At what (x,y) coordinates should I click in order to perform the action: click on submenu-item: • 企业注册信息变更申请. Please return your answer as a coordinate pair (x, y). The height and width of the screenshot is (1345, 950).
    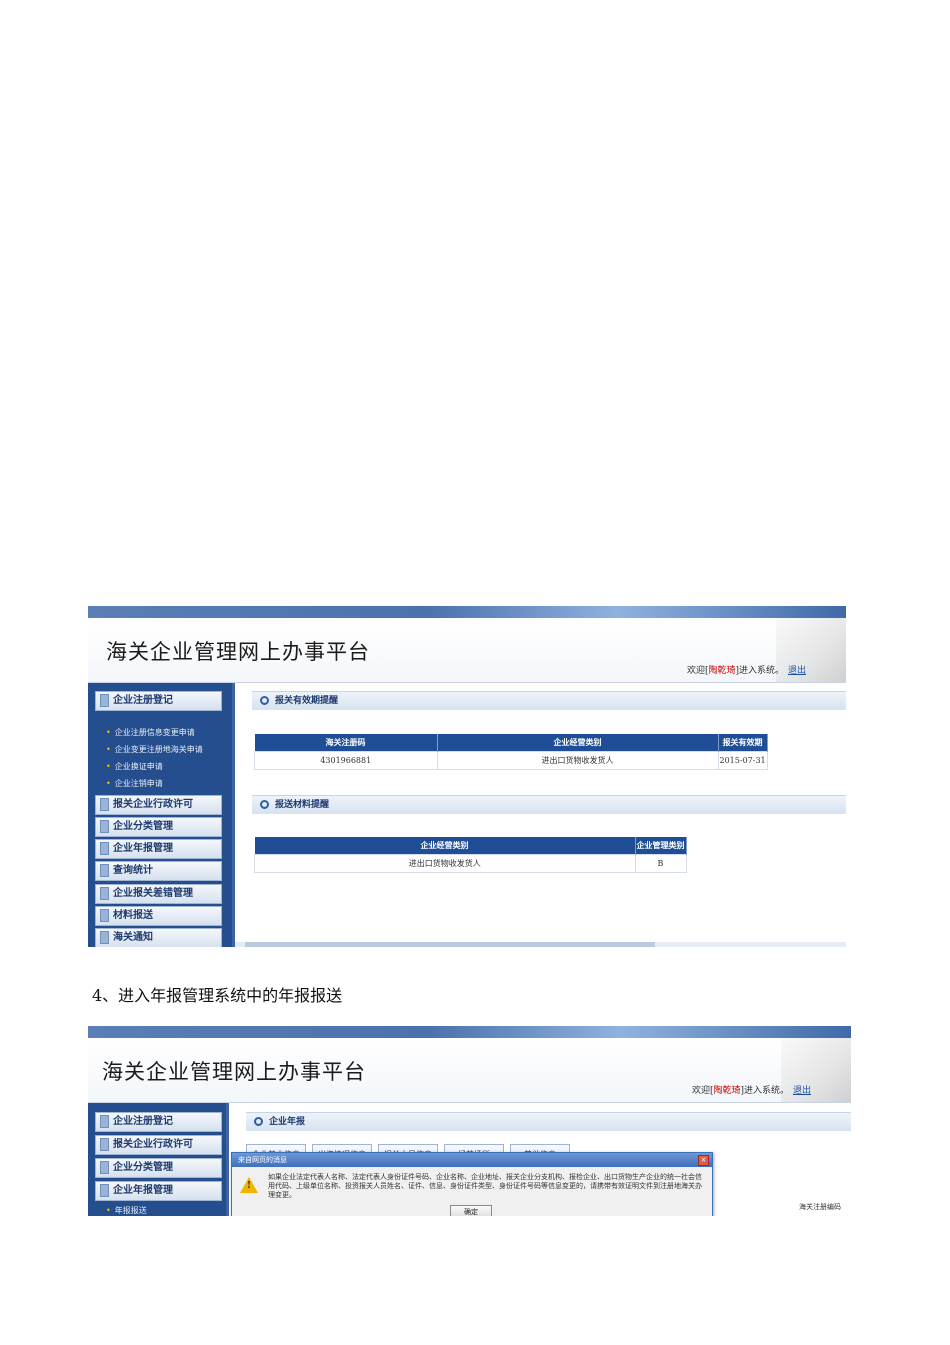
    Looking at the image, I should click on (150, 732).